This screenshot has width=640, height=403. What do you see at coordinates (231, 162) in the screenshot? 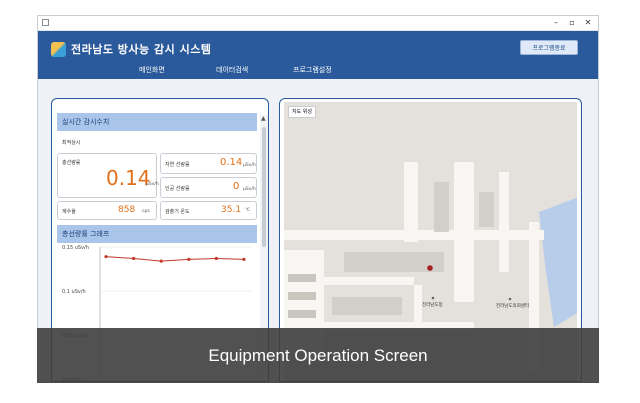
I see `natural-dose-value: 0.14` at bounding box center [231, 162].